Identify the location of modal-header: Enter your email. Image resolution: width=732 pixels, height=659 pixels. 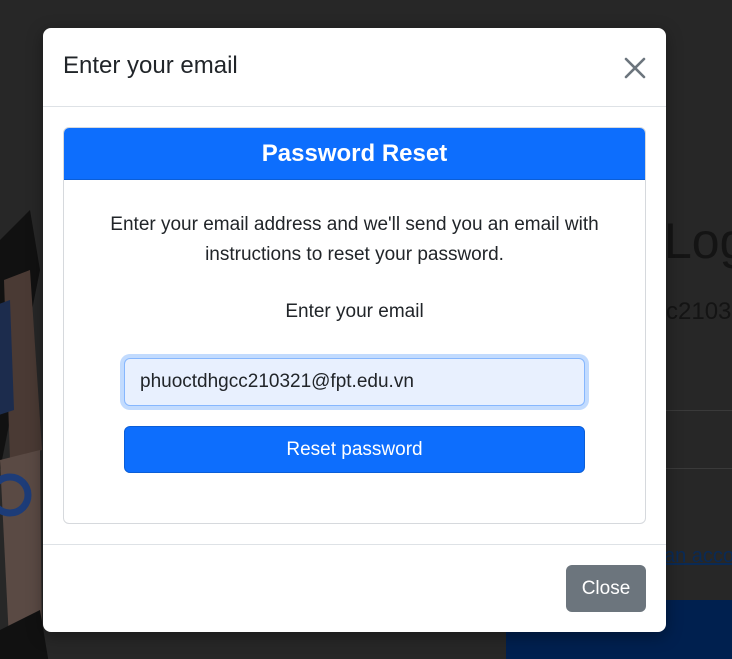
(354, 67).